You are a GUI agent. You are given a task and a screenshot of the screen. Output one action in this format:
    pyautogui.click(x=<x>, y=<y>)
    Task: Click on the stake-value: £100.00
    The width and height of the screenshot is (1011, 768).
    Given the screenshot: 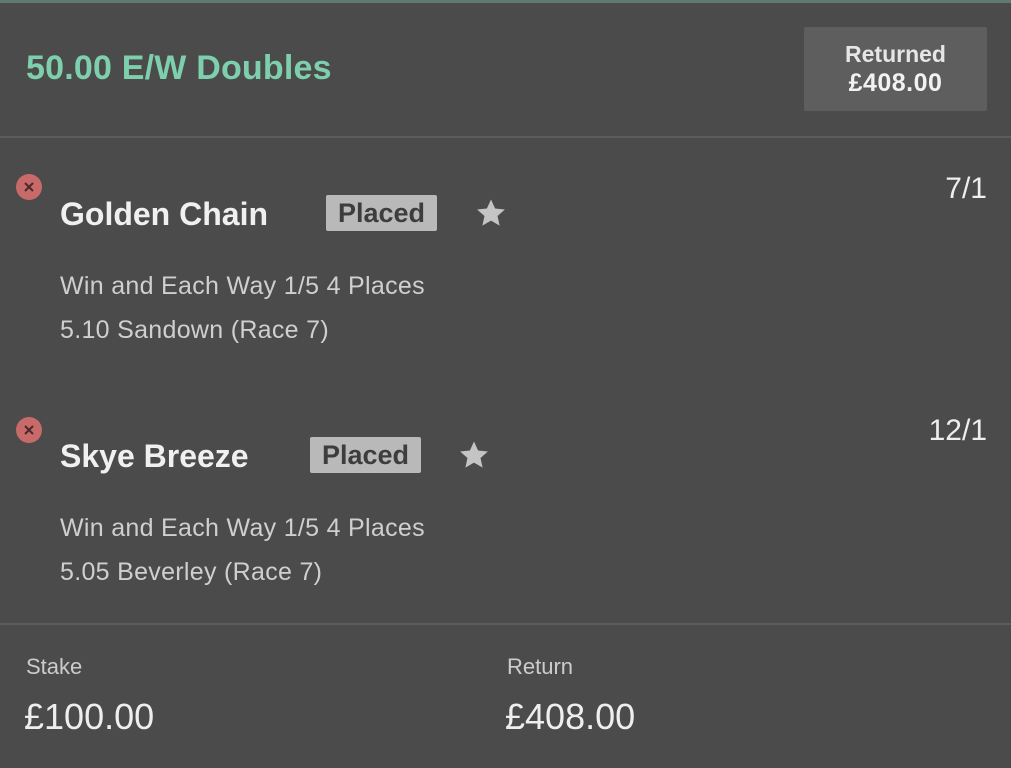 What is the action you would take?
    pyautogui.click(x=89, y=716)
    